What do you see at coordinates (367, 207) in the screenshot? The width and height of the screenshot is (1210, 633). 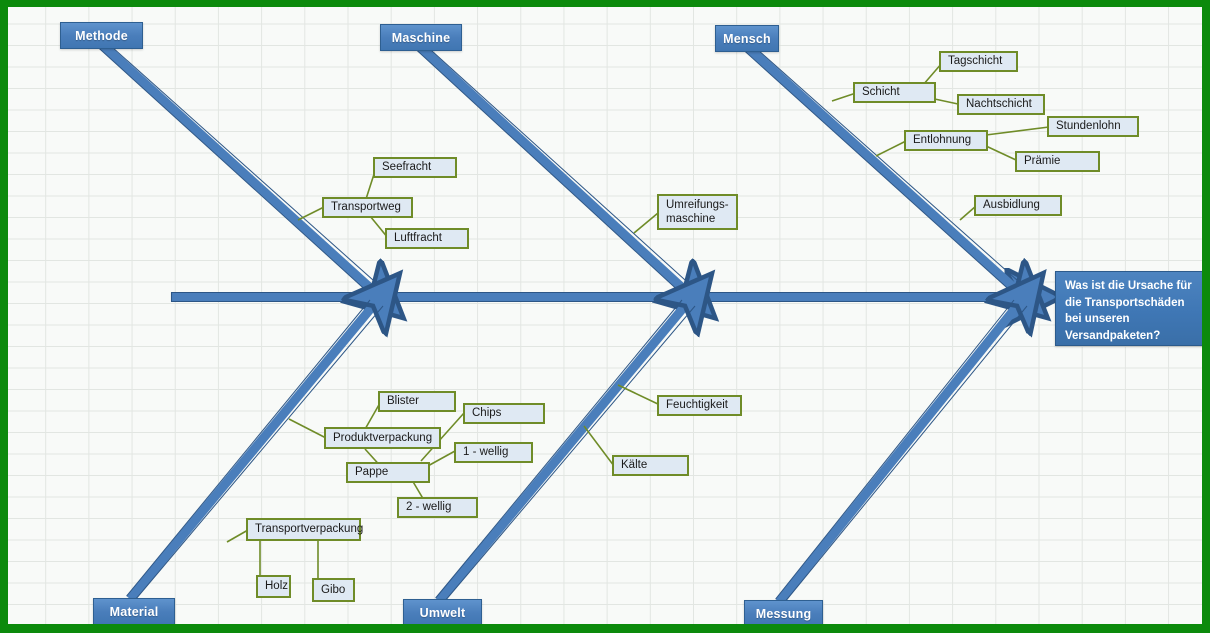 I see `cause-box-transportweg: Transportweg` at bounding box center [367, 207].